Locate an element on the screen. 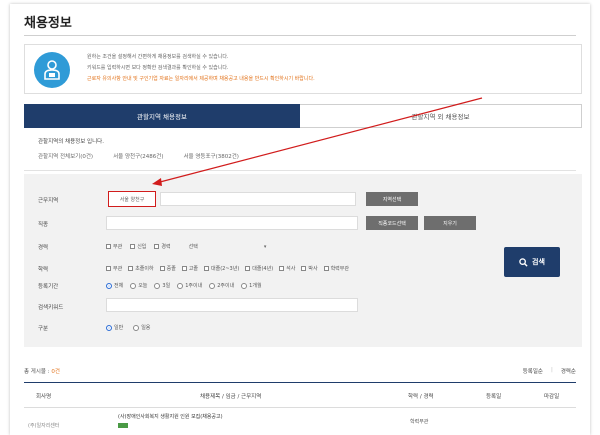 This screenshot has width=600, height=435. notice-badge is located at coordinates (52, 70).